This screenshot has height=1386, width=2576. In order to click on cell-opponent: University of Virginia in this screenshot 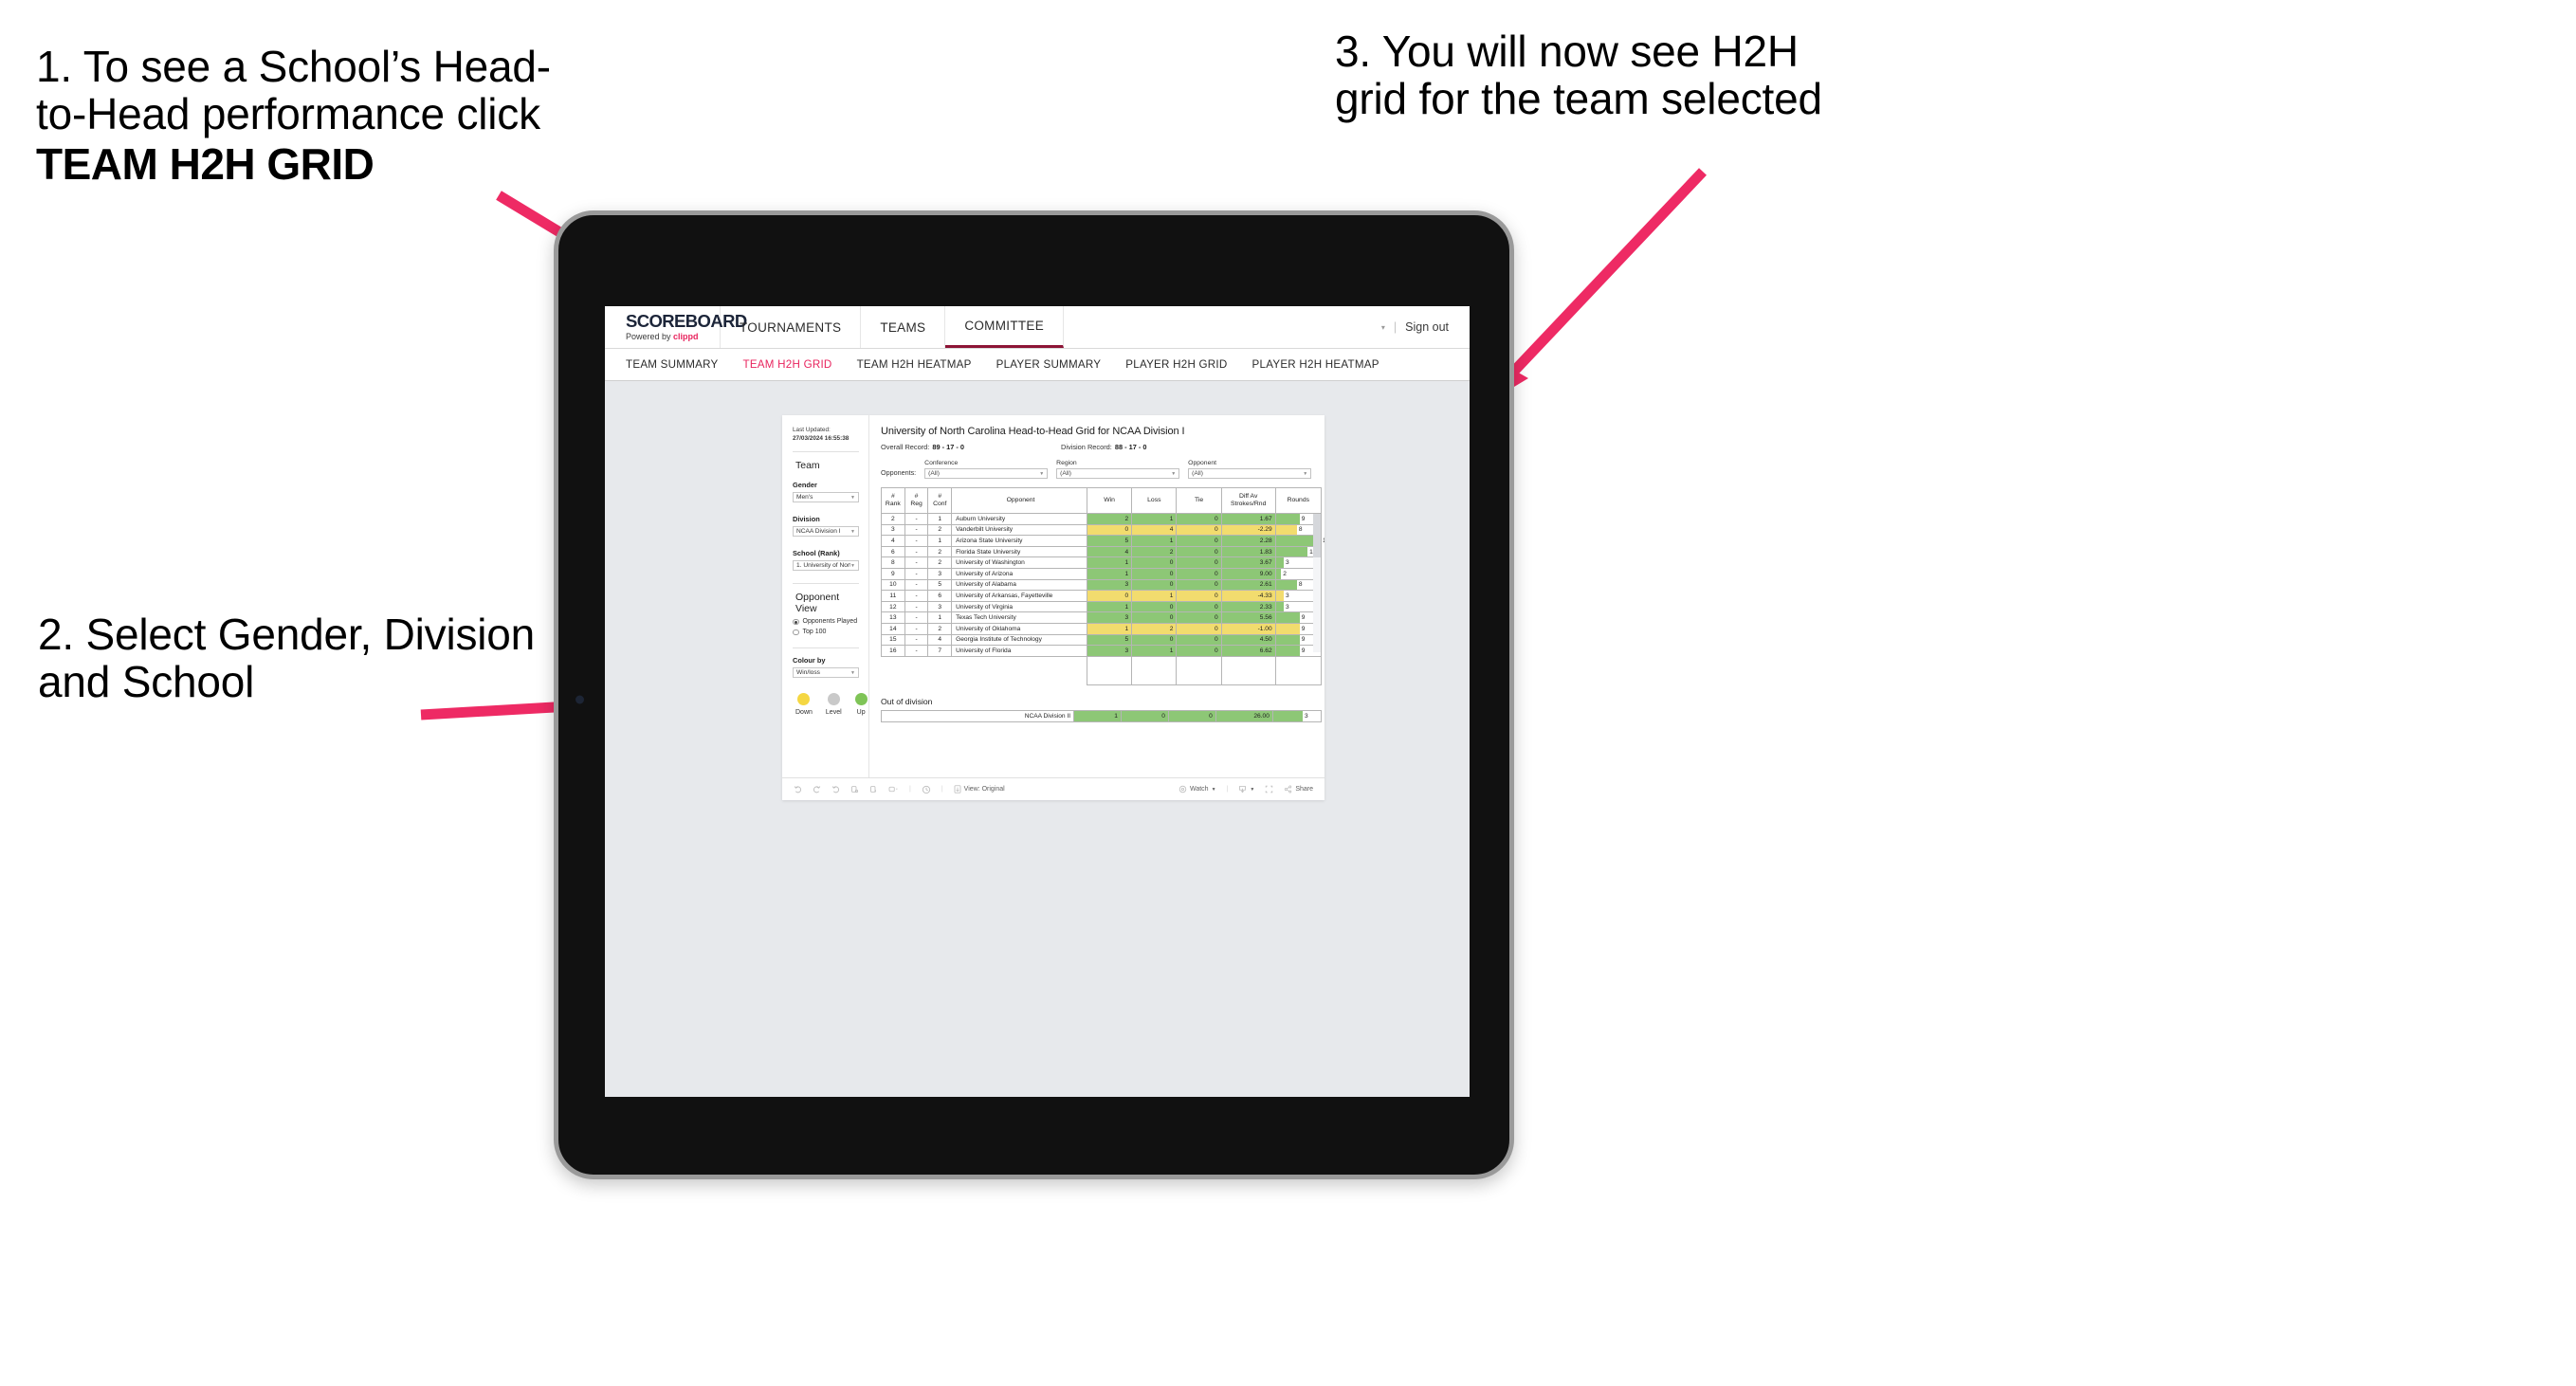, I will do `click(1019, 607)`.